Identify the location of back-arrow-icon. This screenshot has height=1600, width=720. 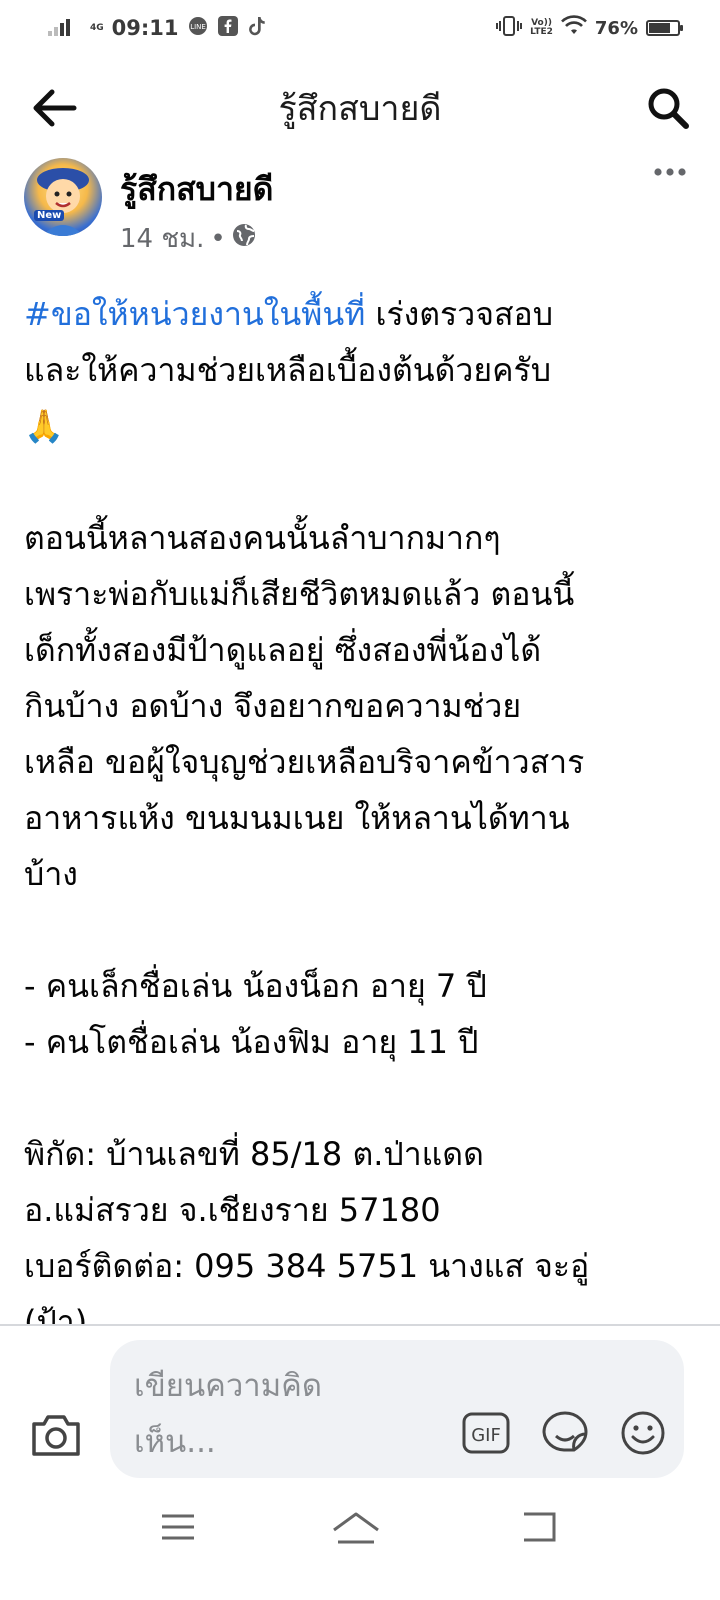
(54, 108).